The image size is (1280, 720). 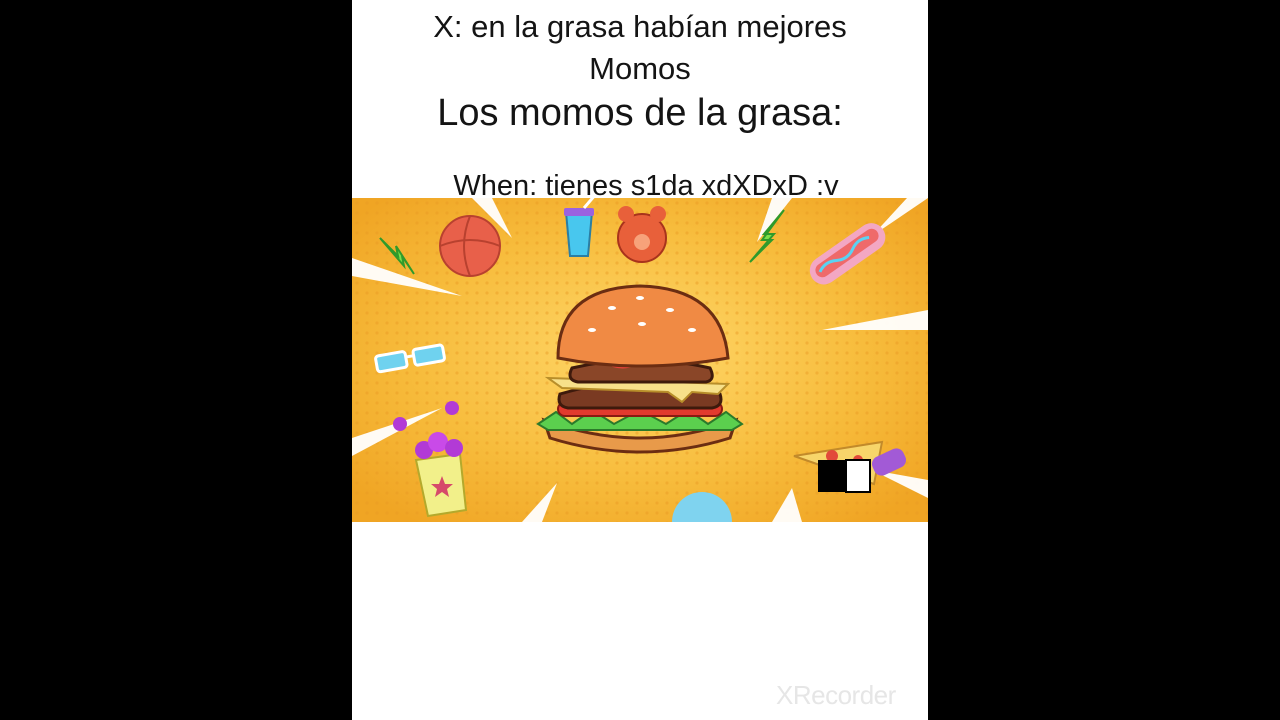 I want to click on teddy-bear-icon, so click(x=642, y=234).